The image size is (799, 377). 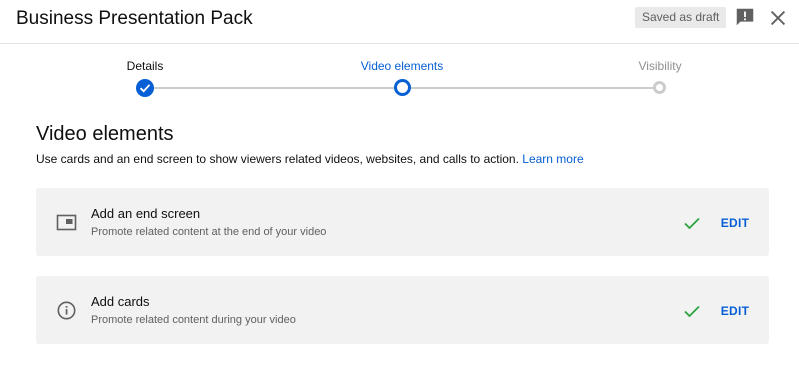 I want to click on step-visibility-dot, so click(x=659, y=87).